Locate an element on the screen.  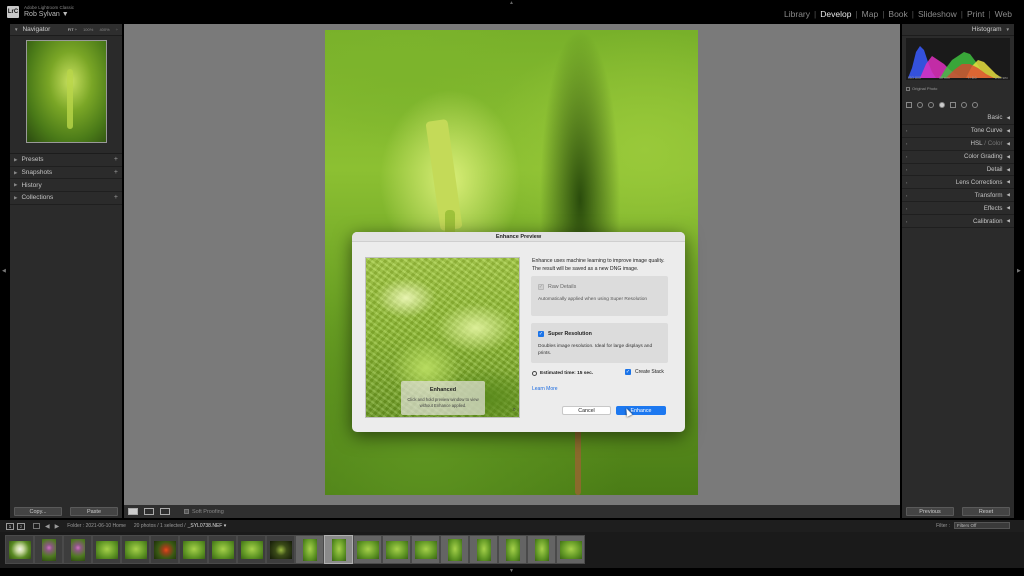
navigator-preview is located at coordinates (66, 95).